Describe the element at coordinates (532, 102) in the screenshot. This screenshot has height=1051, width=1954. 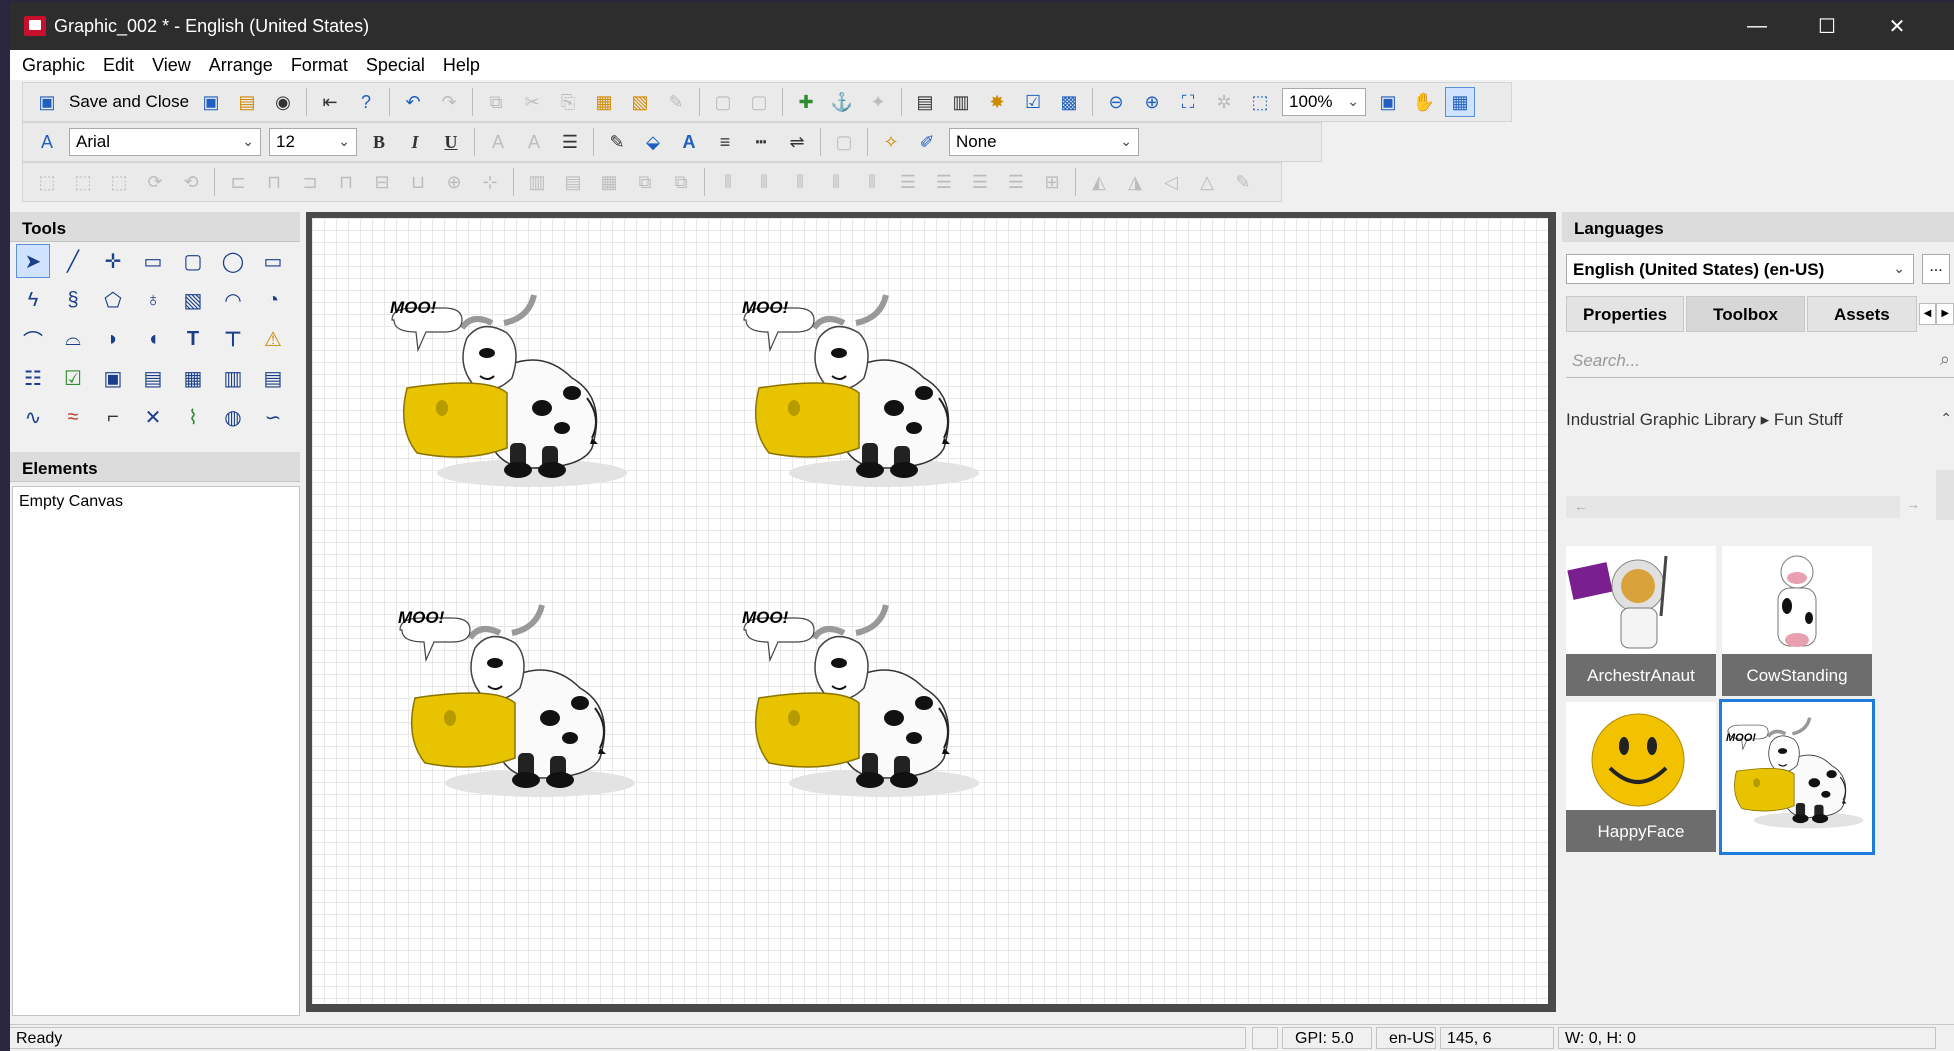
I see `cut-icon: ✂` at that location.